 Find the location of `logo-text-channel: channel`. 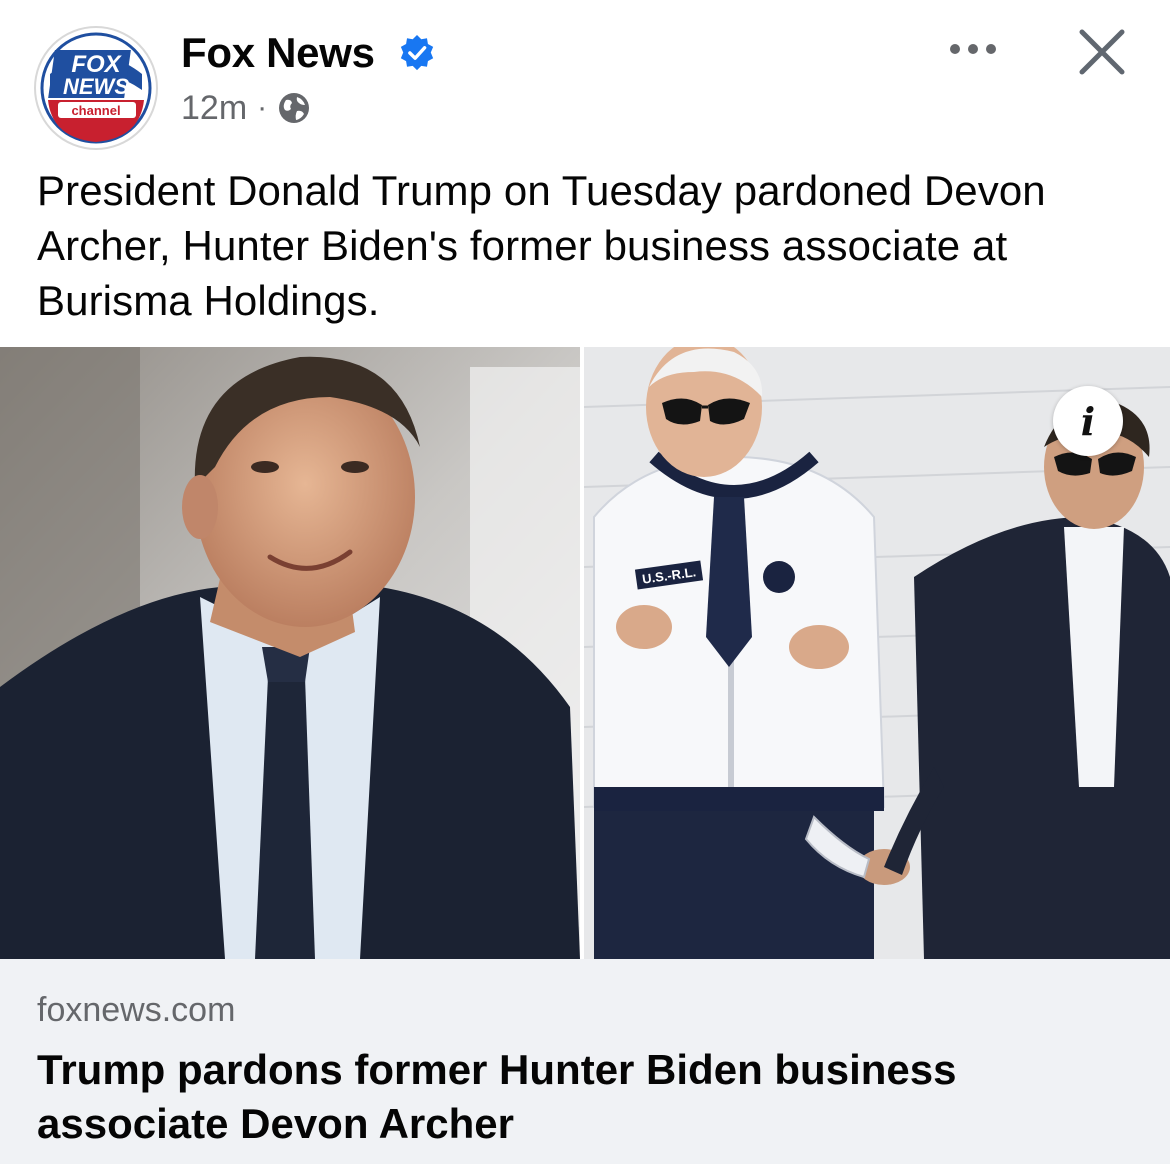

logo-text-channel: channel is located at coordinates (95, 110).